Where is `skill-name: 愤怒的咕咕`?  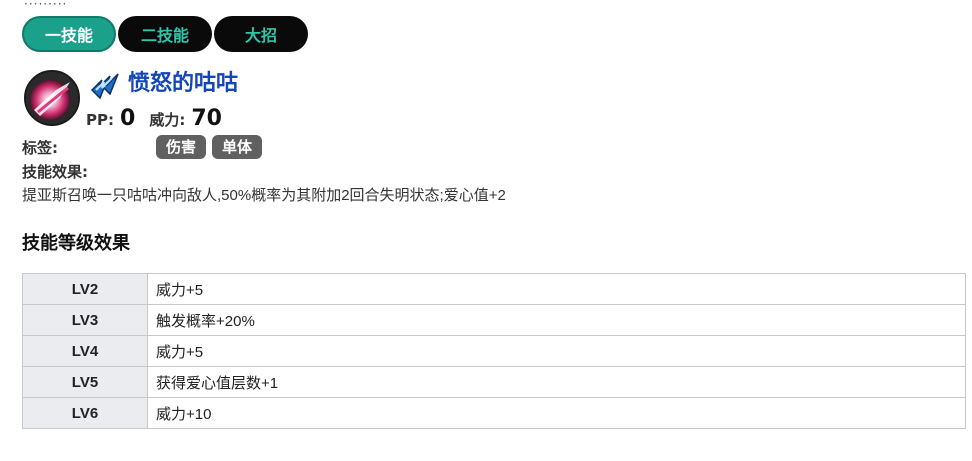
skill-name: 愤怒的咕咕 is located at coordinates (183, 83).